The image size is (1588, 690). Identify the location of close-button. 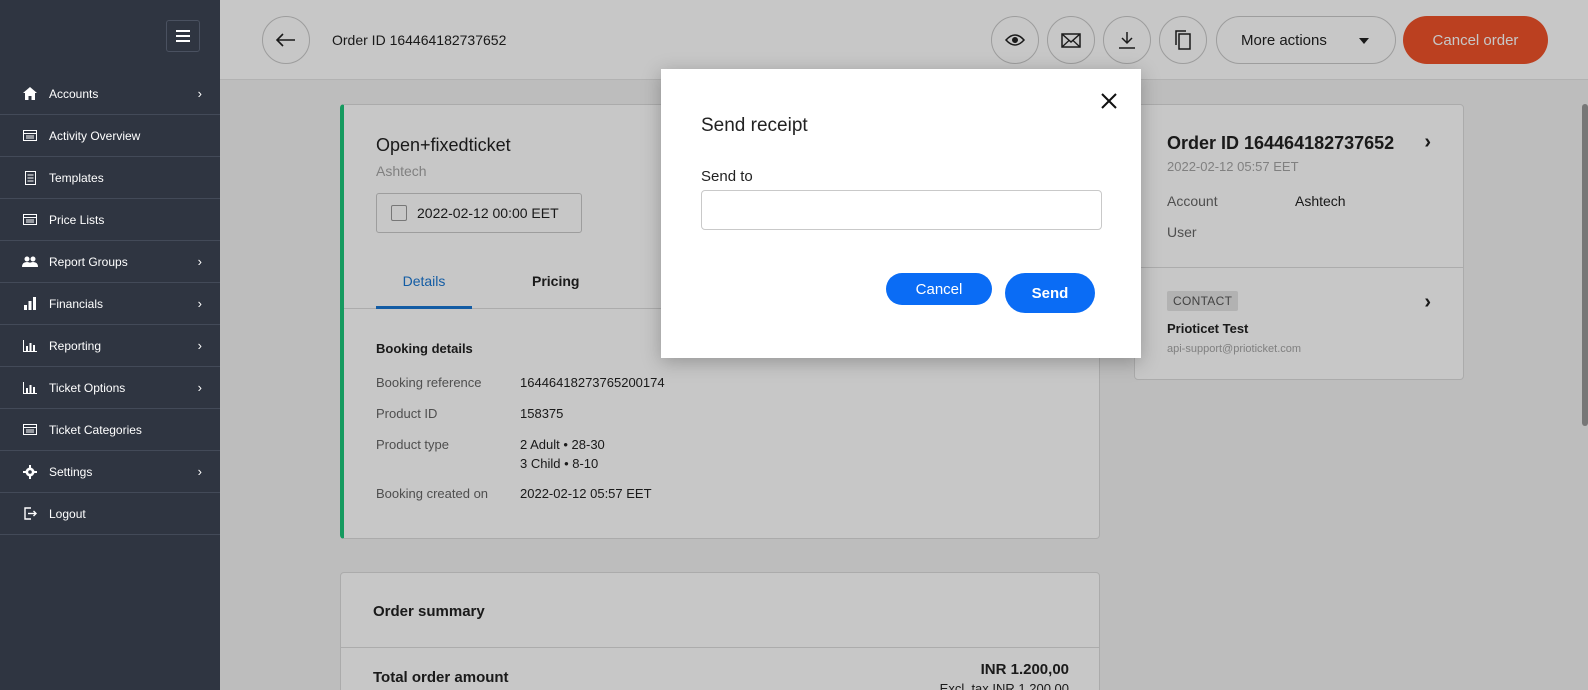
(1109, 101).